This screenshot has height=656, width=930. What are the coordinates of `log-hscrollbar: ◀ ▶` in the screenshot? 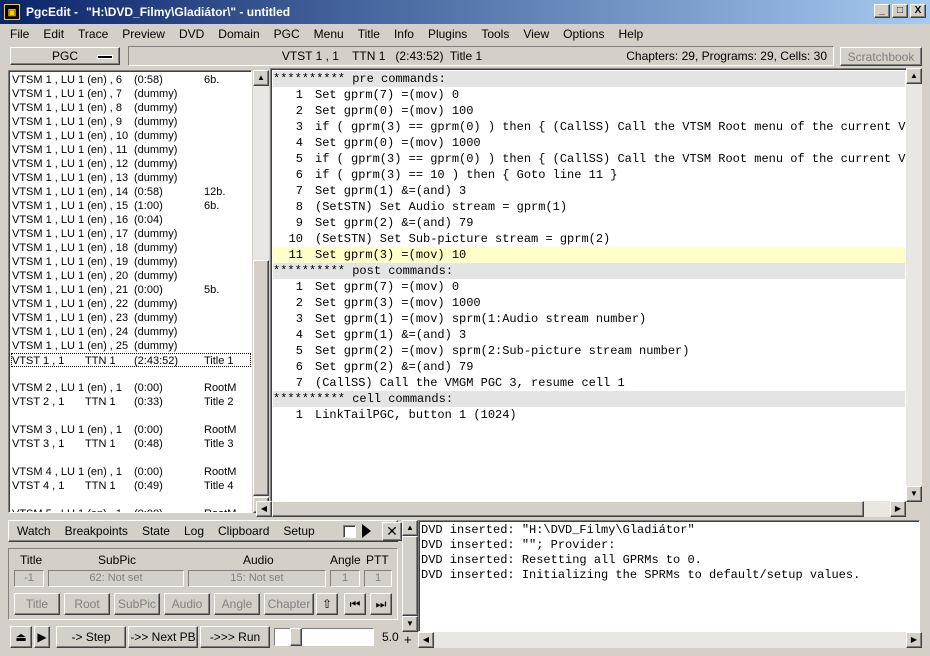 It's located at (670, 640).